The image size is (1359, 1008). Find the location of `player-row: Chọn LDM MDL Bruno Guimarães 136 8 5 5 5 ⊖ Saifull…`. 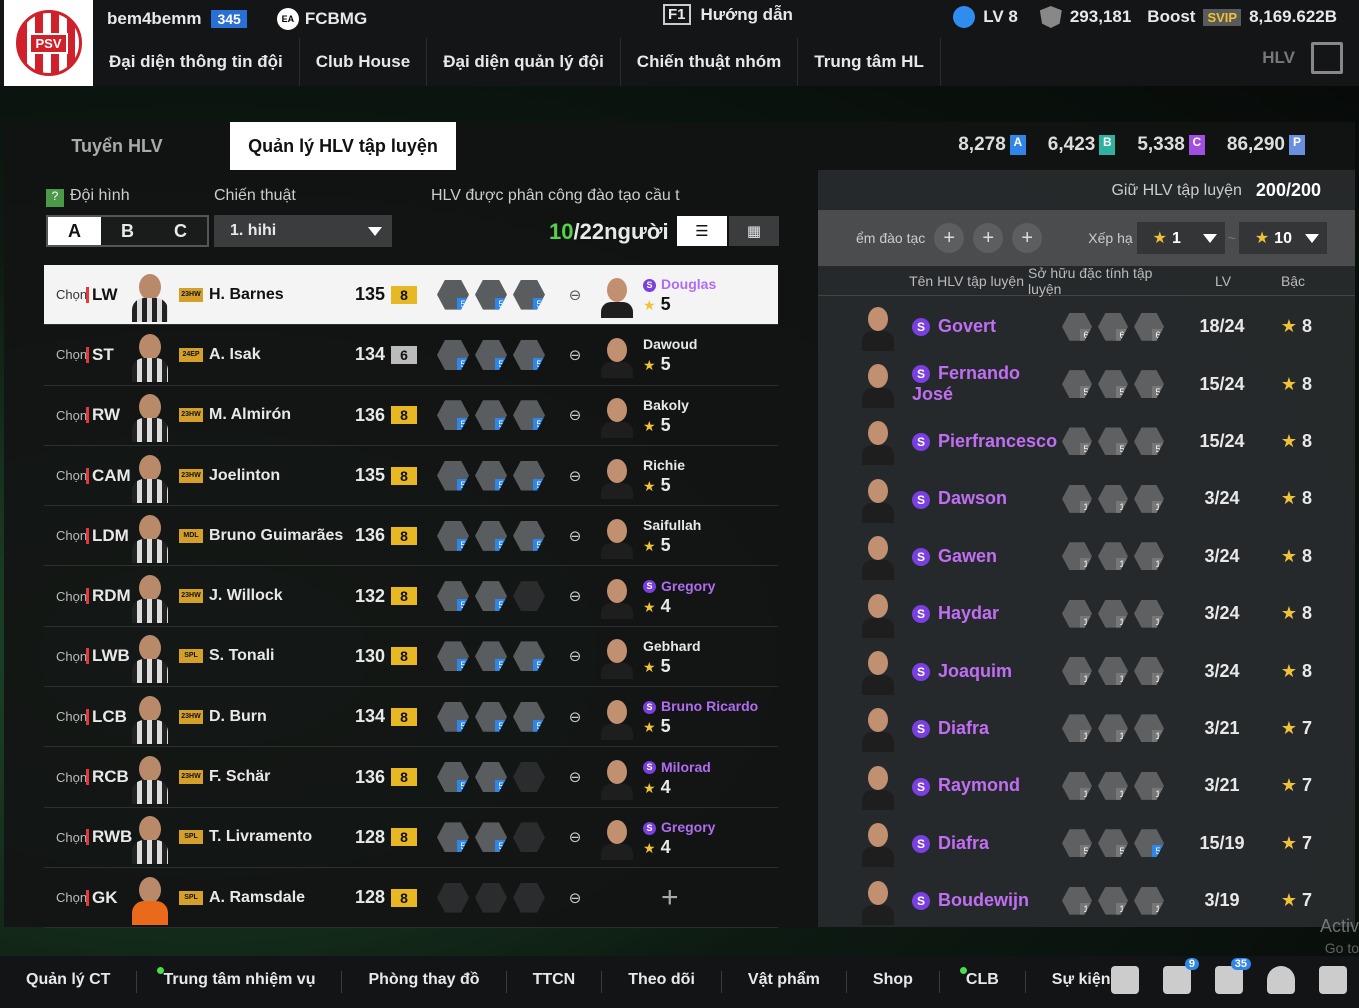

player-row: Chọn LDM MDL Bruno Guimarães 136 8 5 5 5 ⊖ Saifull… is located at coordinates (411, 536).